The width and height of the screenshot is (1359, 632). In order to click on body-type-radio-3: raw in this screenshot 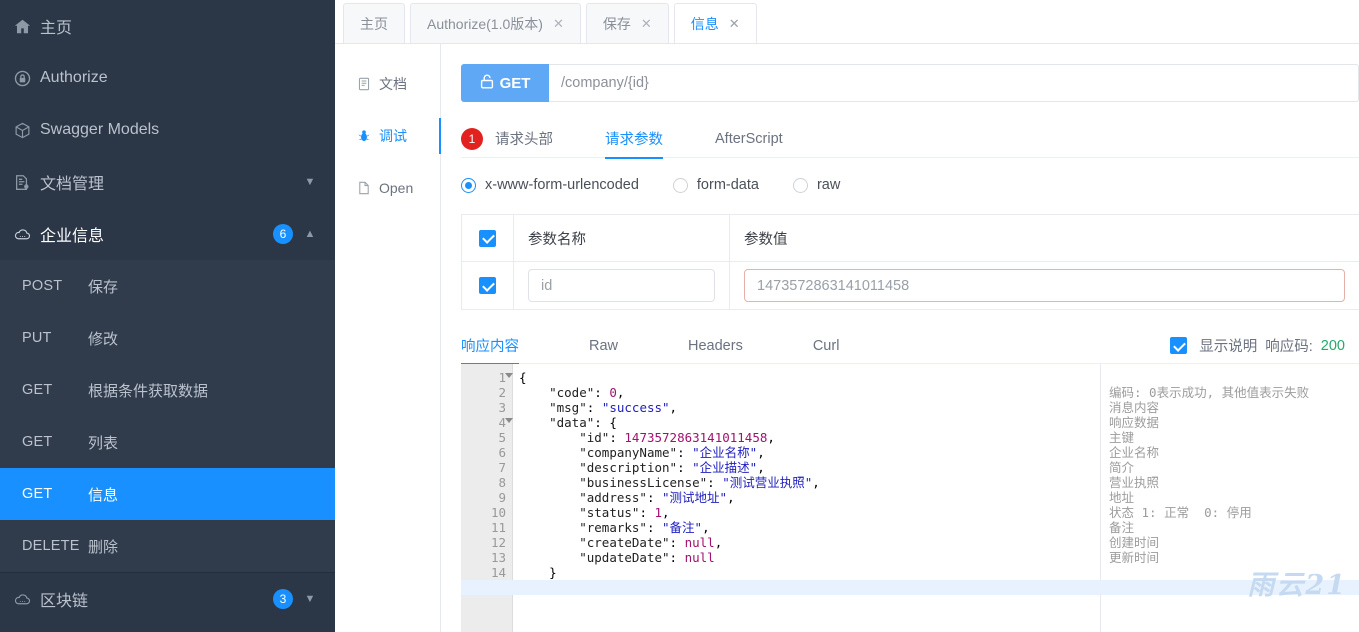, I will do `click(816, 185)`.